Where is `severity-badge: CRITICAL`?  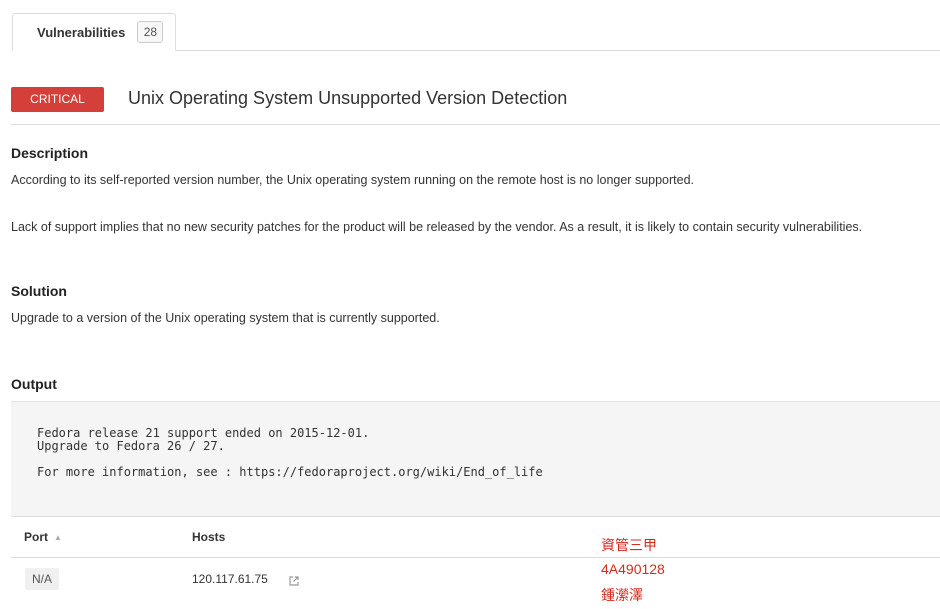 severity-badge: CRITICAL is located at coordinates (57, 99).